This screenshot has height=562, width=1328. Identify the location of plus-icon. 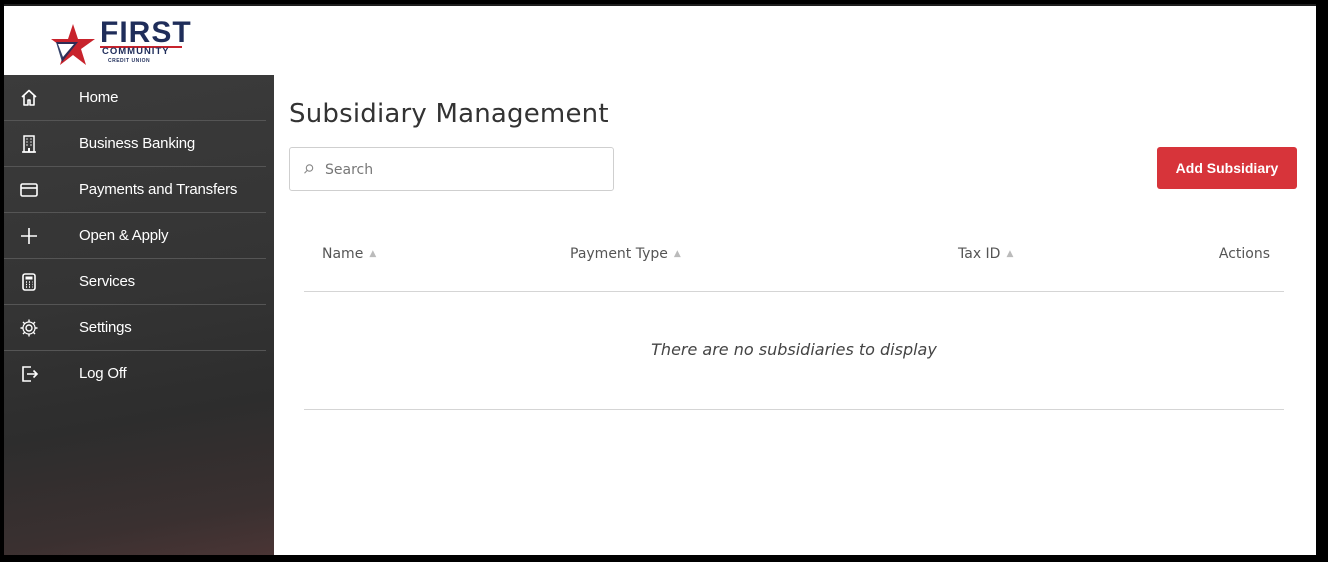
(29, 236).